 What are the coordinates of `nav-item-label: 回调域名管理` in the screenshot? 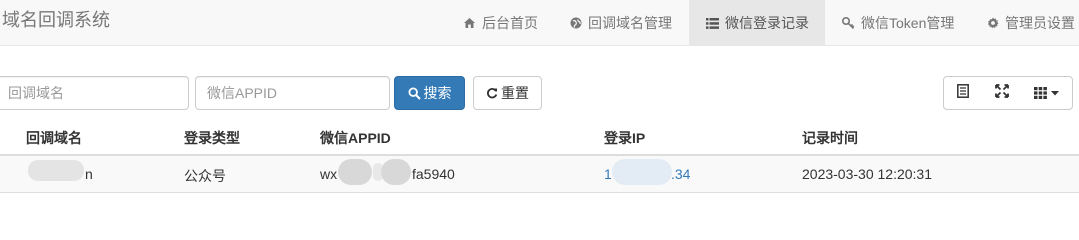 It's located at (630, 23).